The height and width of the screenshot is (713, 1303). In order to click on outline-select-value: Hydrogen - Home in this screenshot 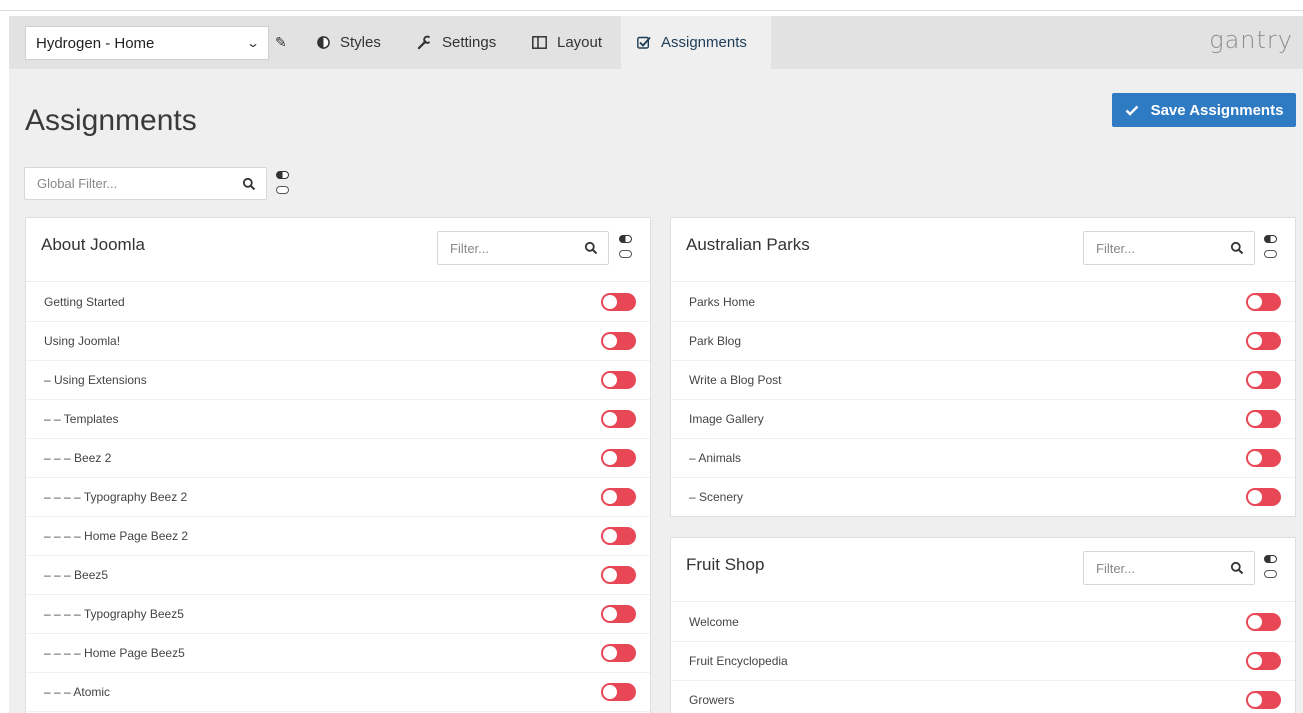, I will do `click(95, 43)`.